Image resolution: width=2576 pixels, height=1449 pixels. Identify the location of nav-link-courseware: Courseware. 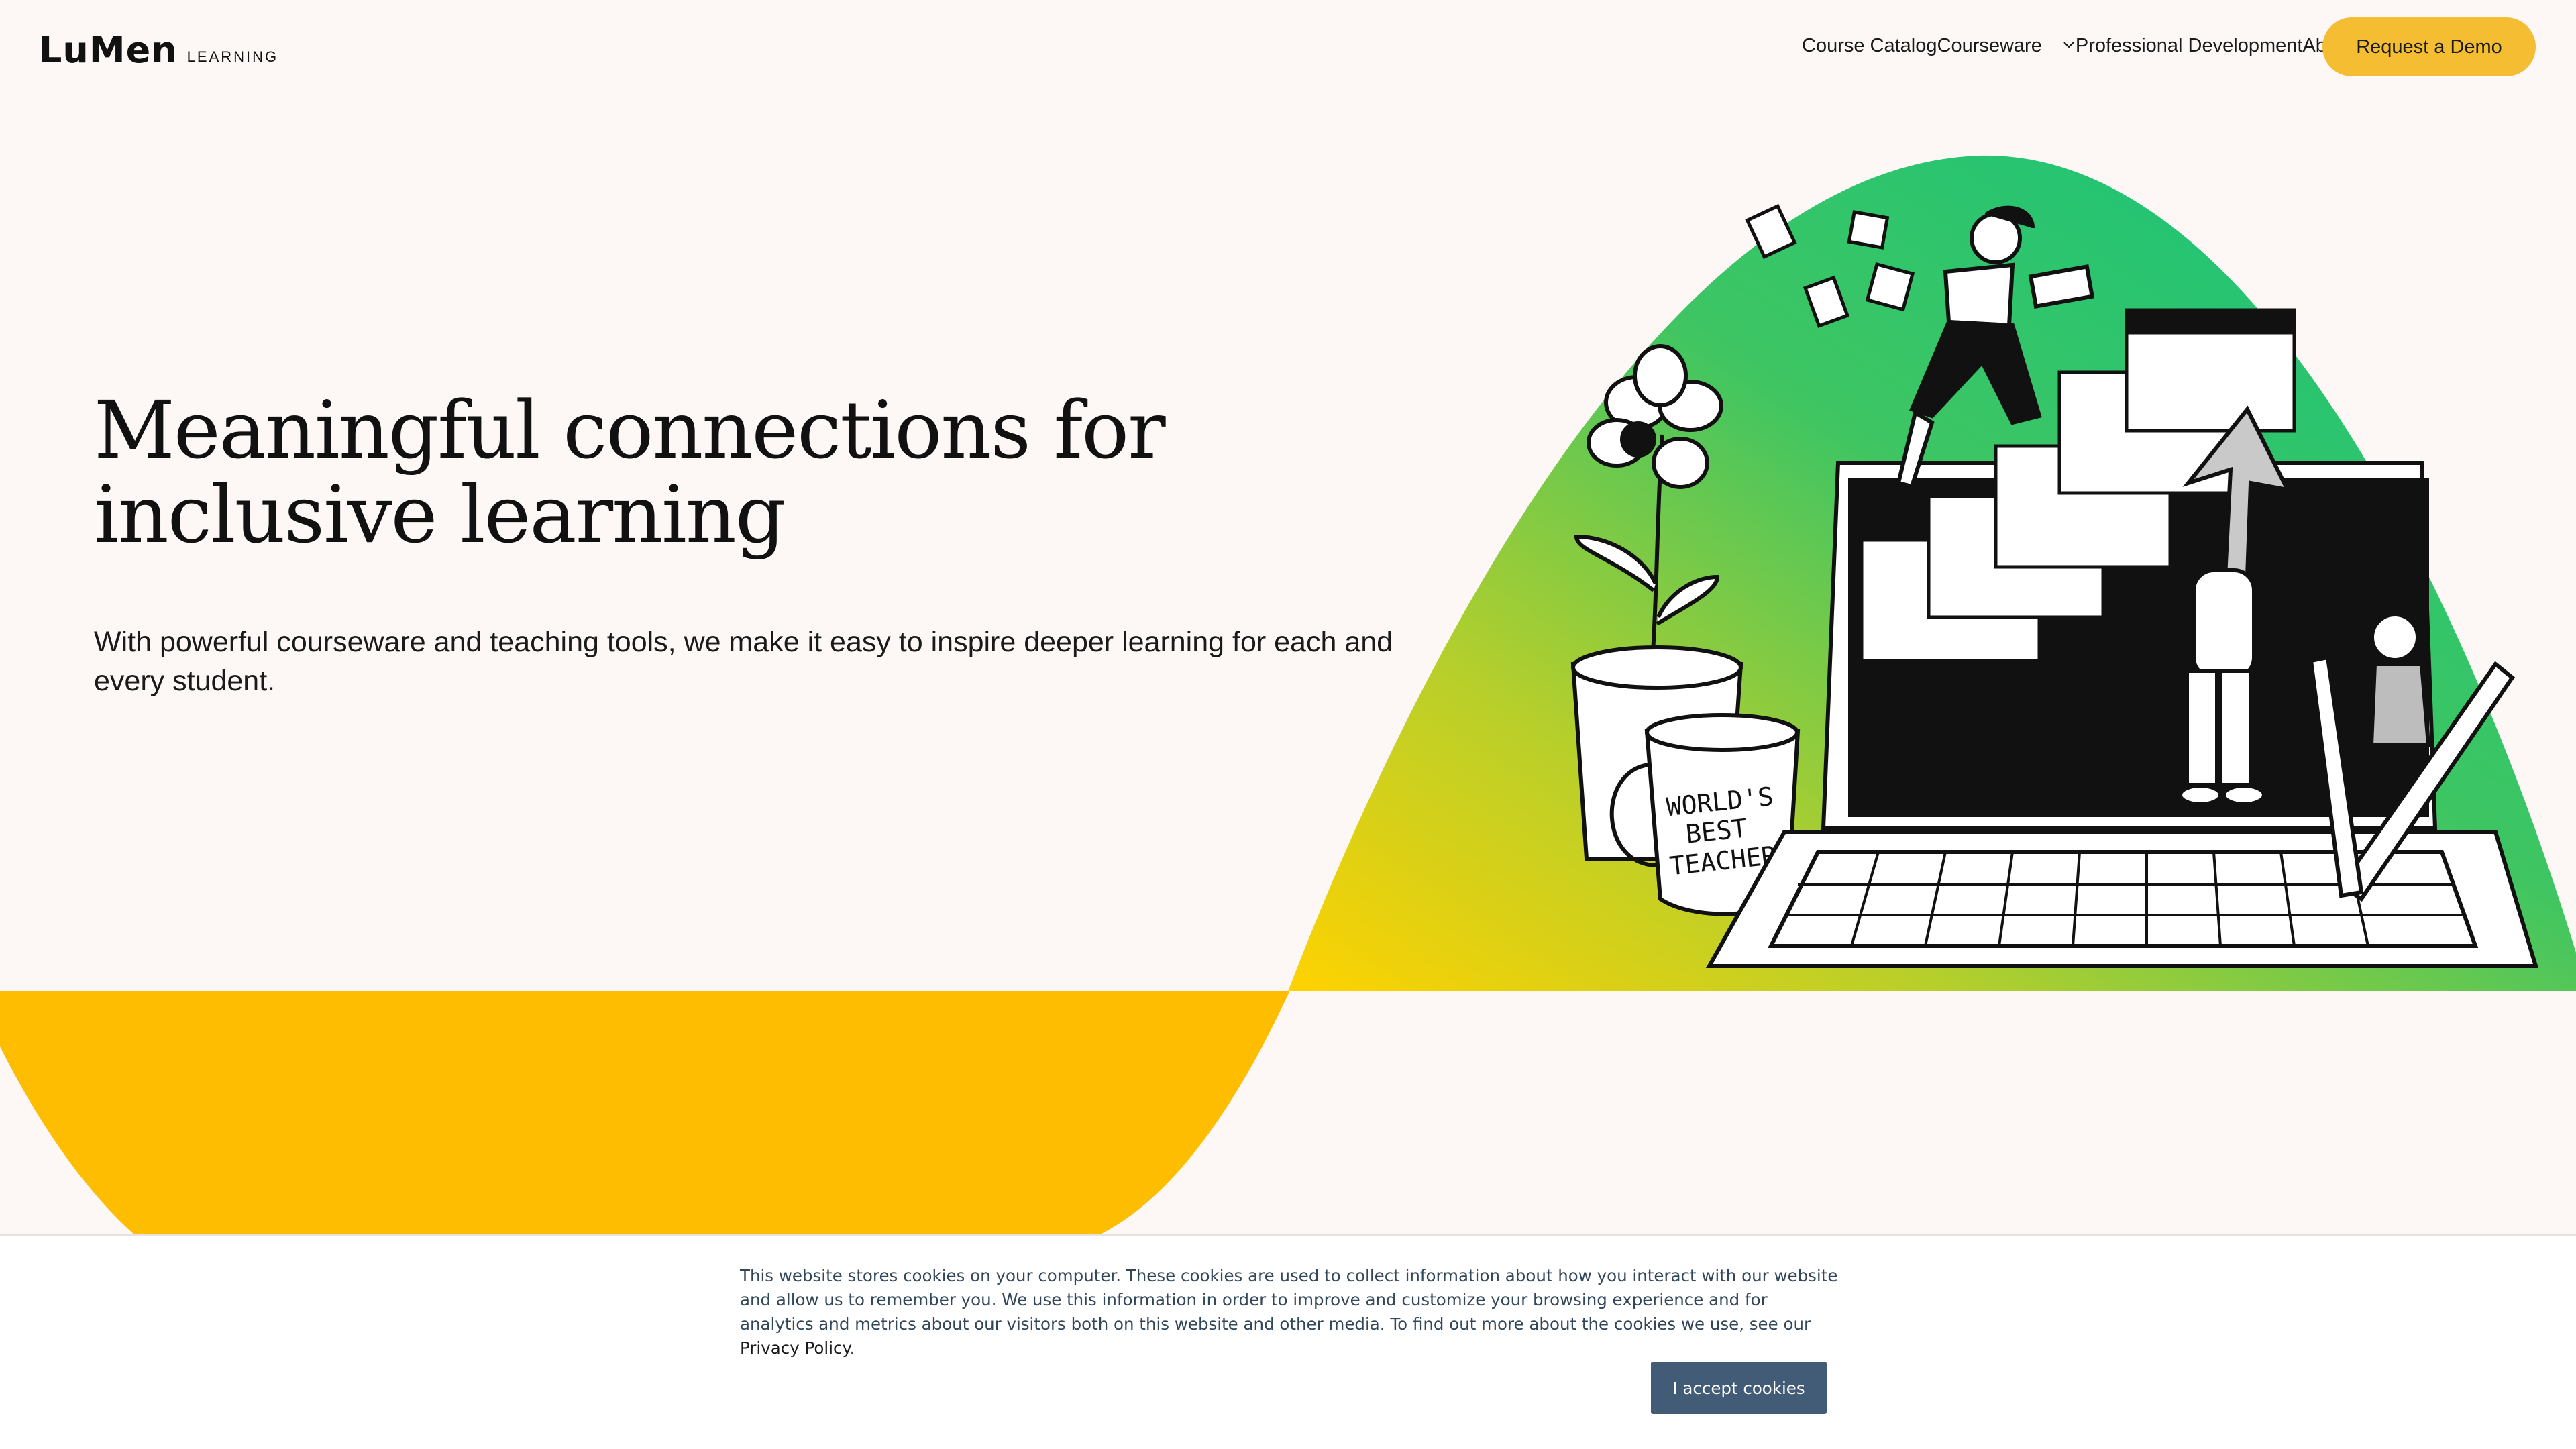
(2006, 46).